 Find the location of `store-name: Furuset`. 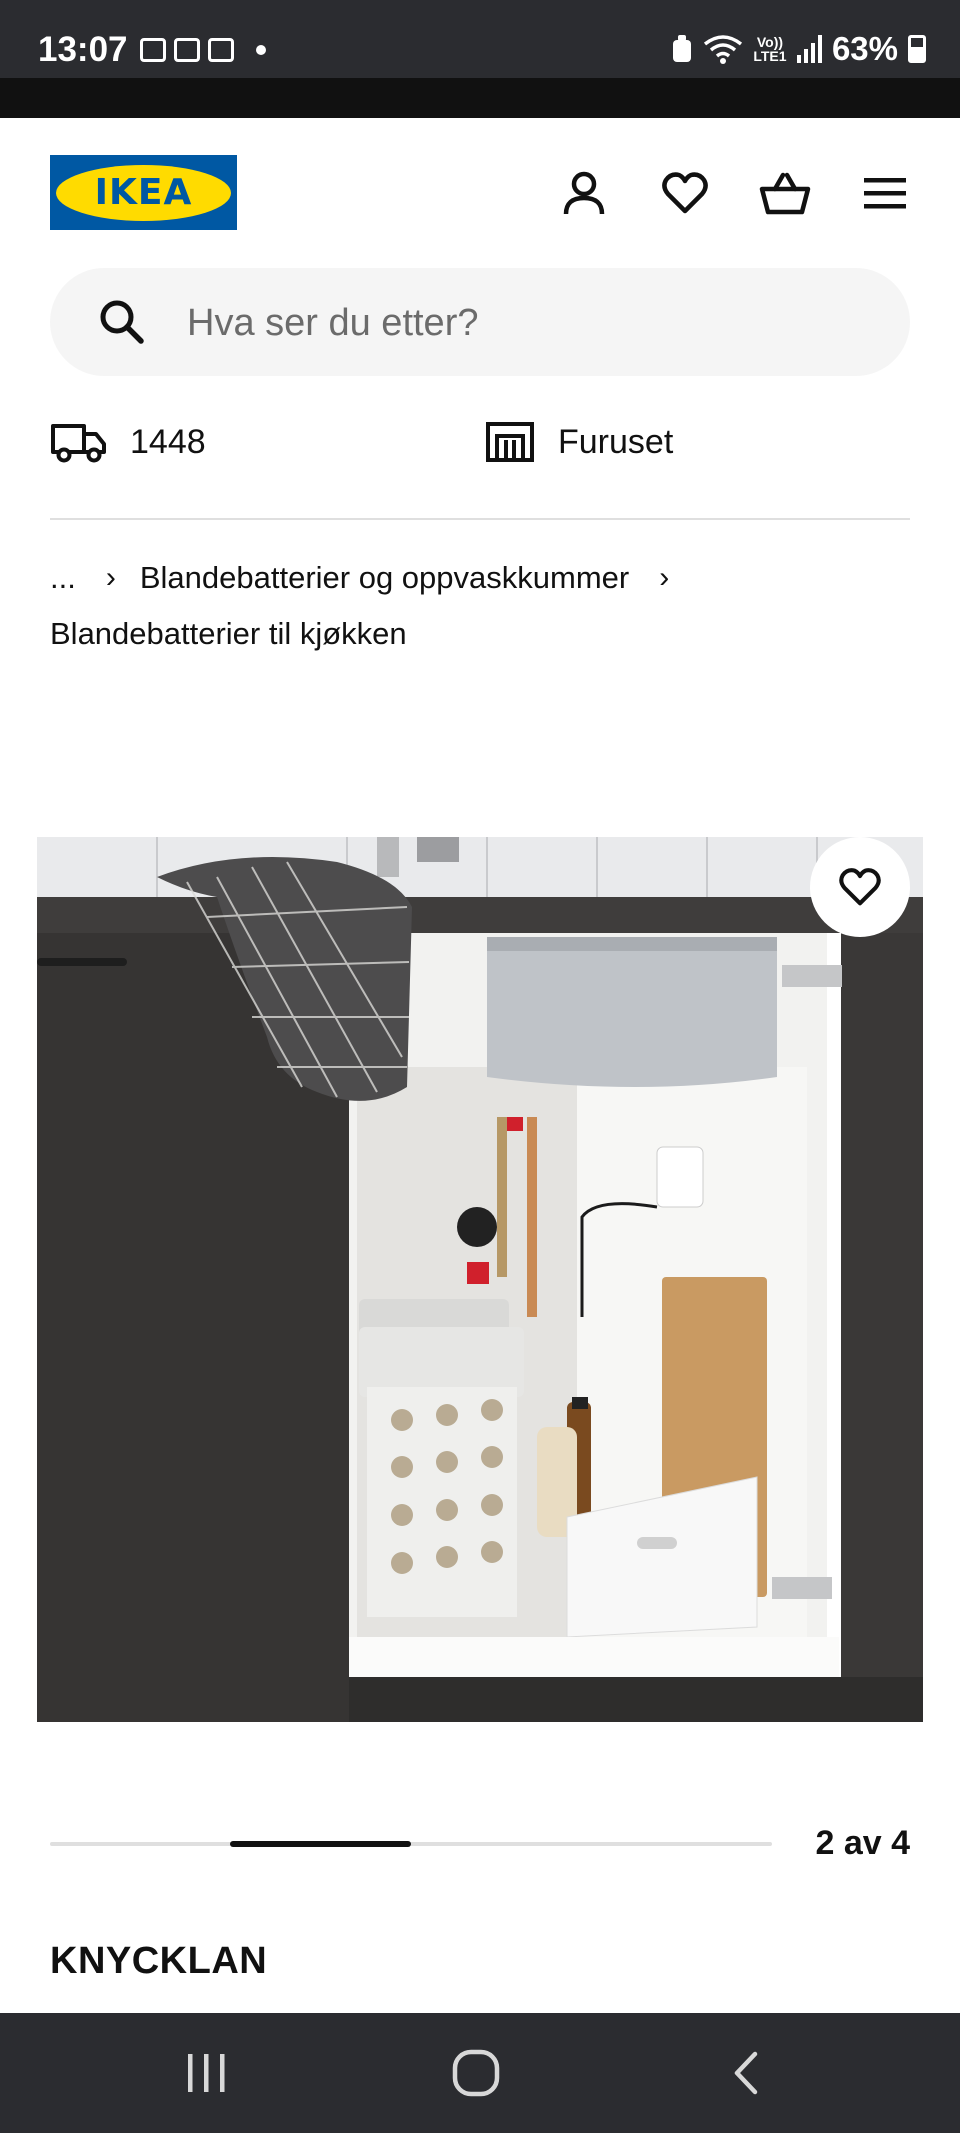

store-name: Furuset is located at coordinates (616, 441).